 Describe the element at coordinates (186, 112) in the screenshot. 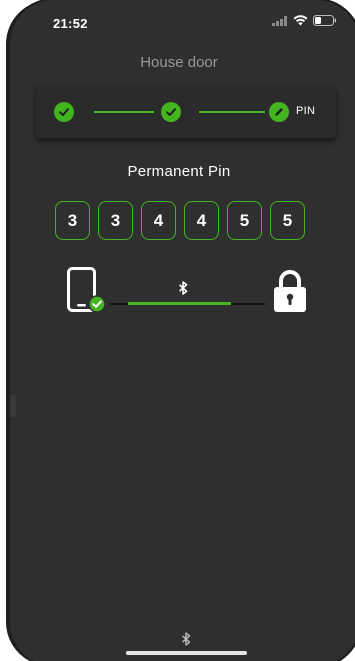

I see `progress-stepper: PIN` at that location.